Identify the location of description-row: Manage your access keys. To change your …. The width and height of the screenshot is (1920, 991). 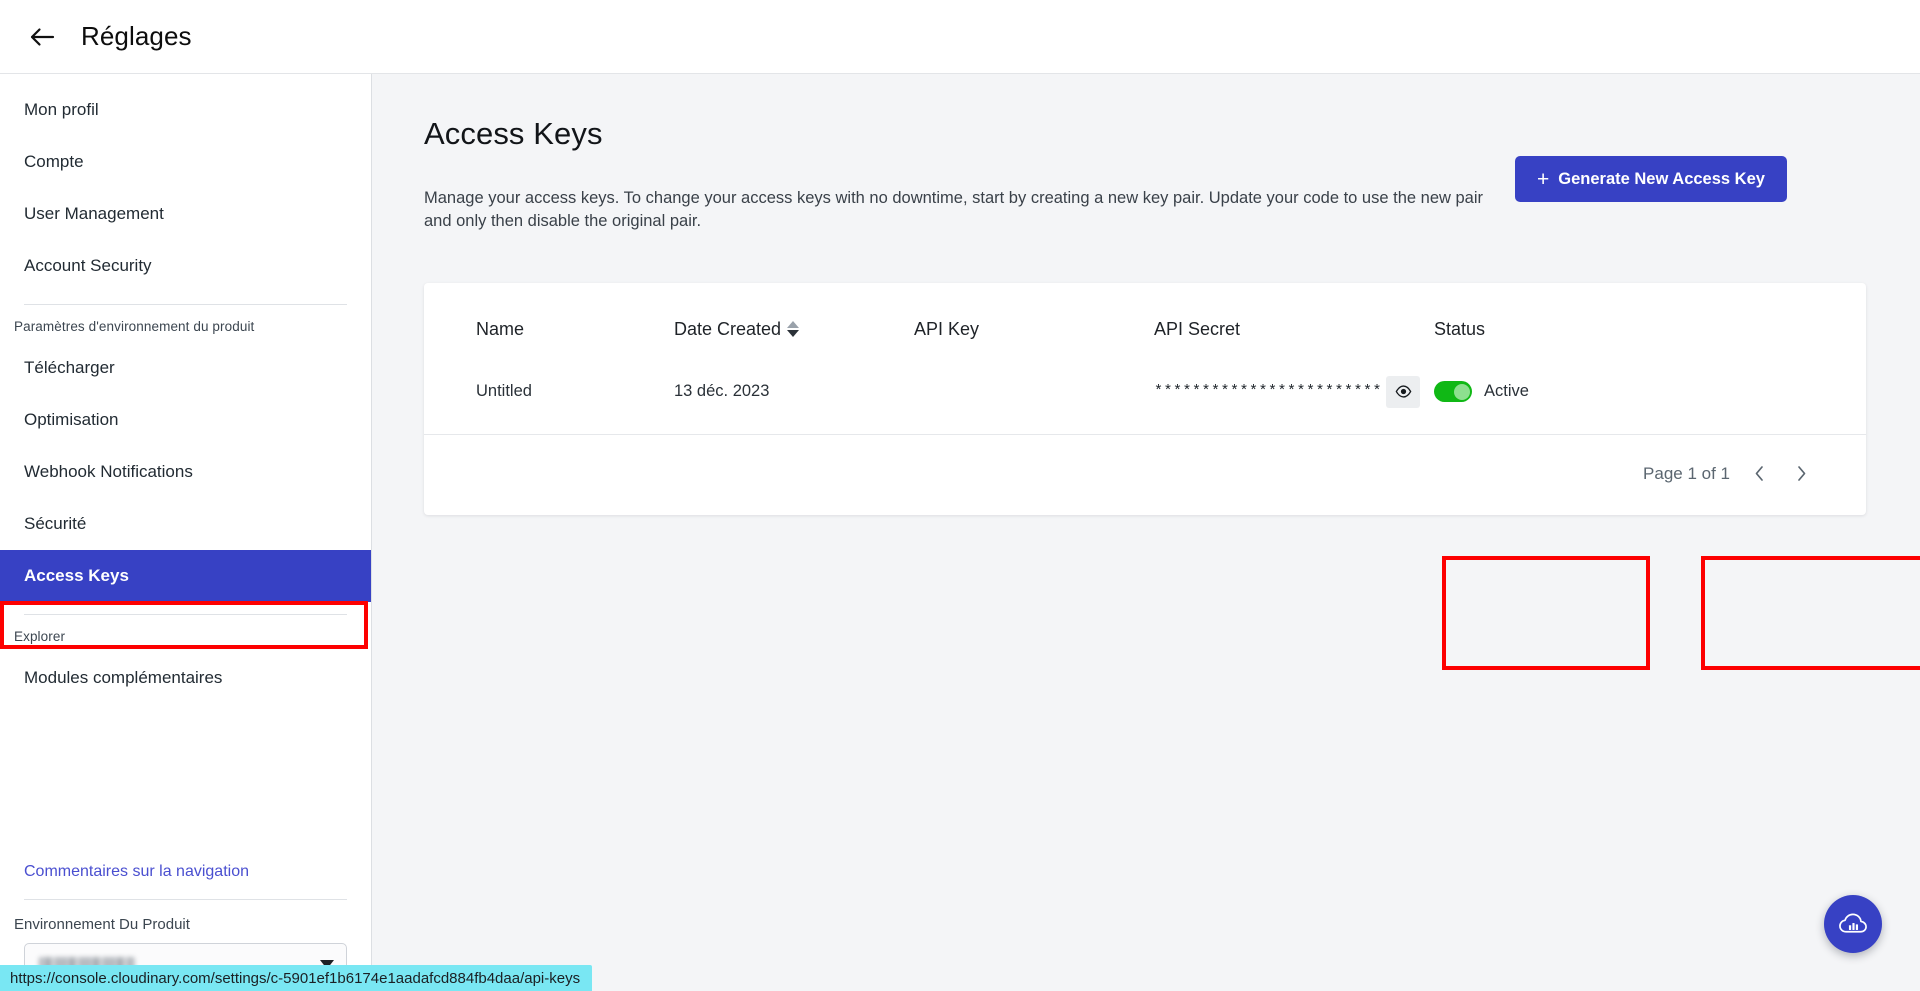
(1146, 203).